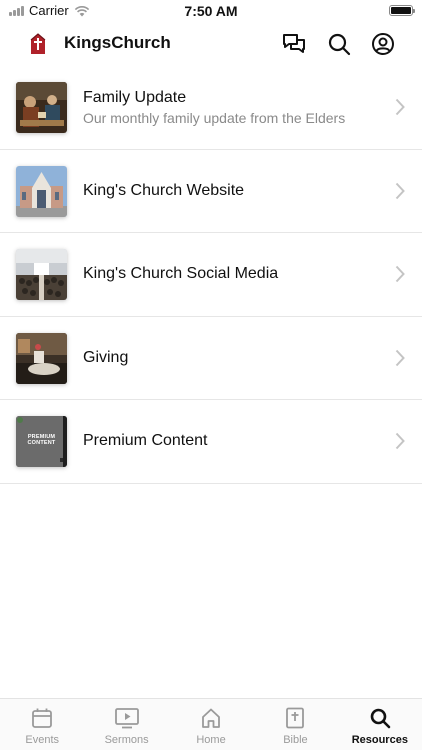 The height and width of the screenshot is (750, 422). I want to click on list-item-title: Family Update, so click(135, 97).